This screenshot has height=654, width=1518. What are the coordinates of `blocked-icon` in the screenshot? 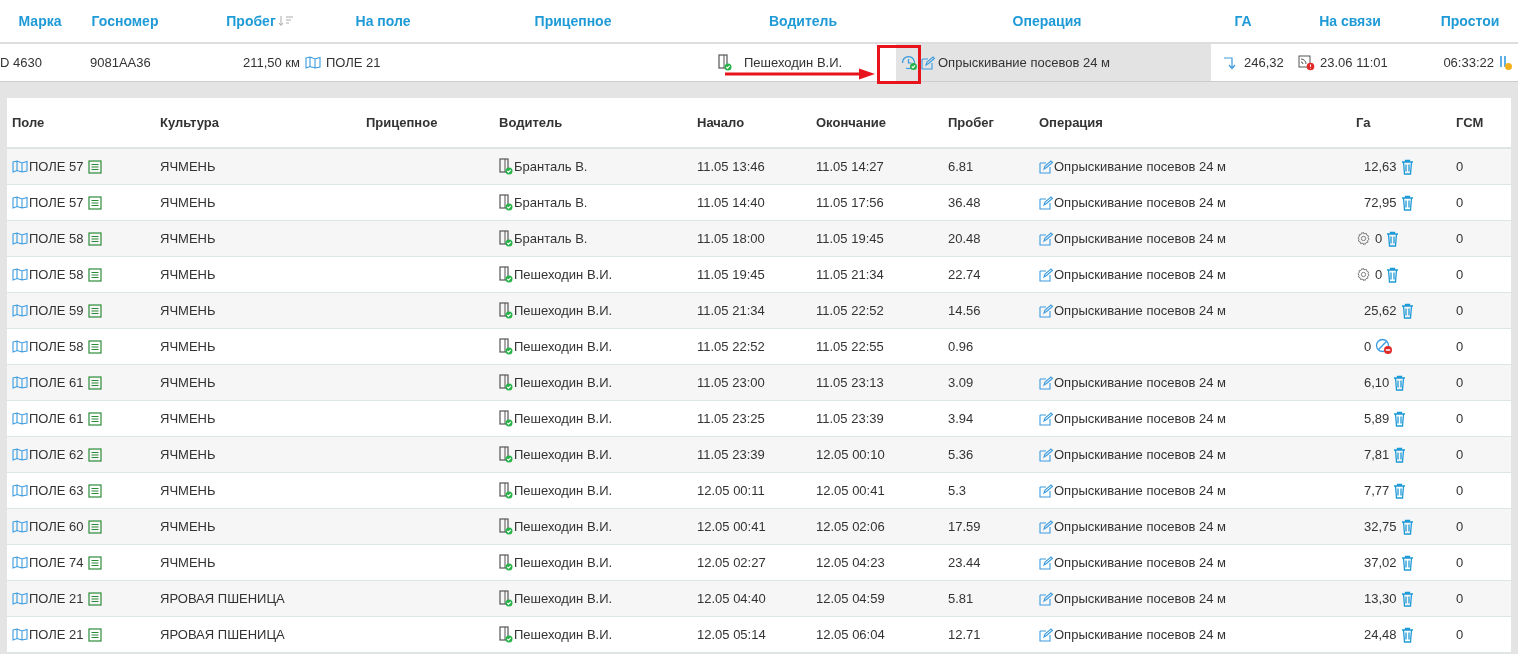 It's located at (1384, 346).